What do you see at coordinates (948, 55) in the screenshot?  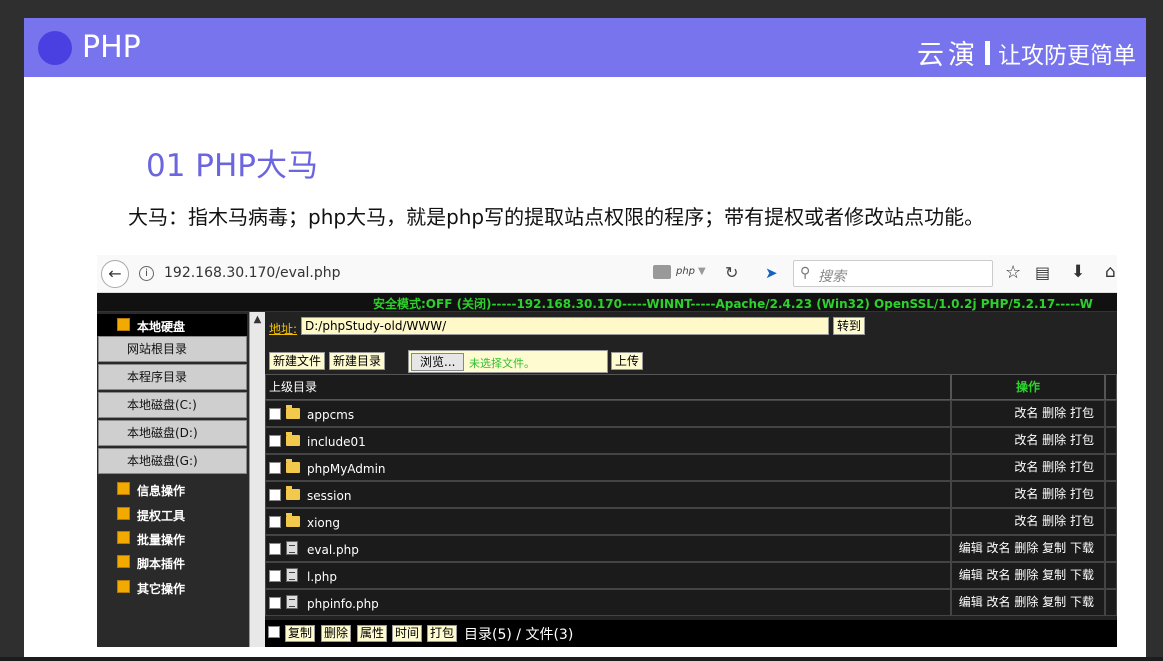 I see `brand-name: 云演` at bounding box center [948, 55].